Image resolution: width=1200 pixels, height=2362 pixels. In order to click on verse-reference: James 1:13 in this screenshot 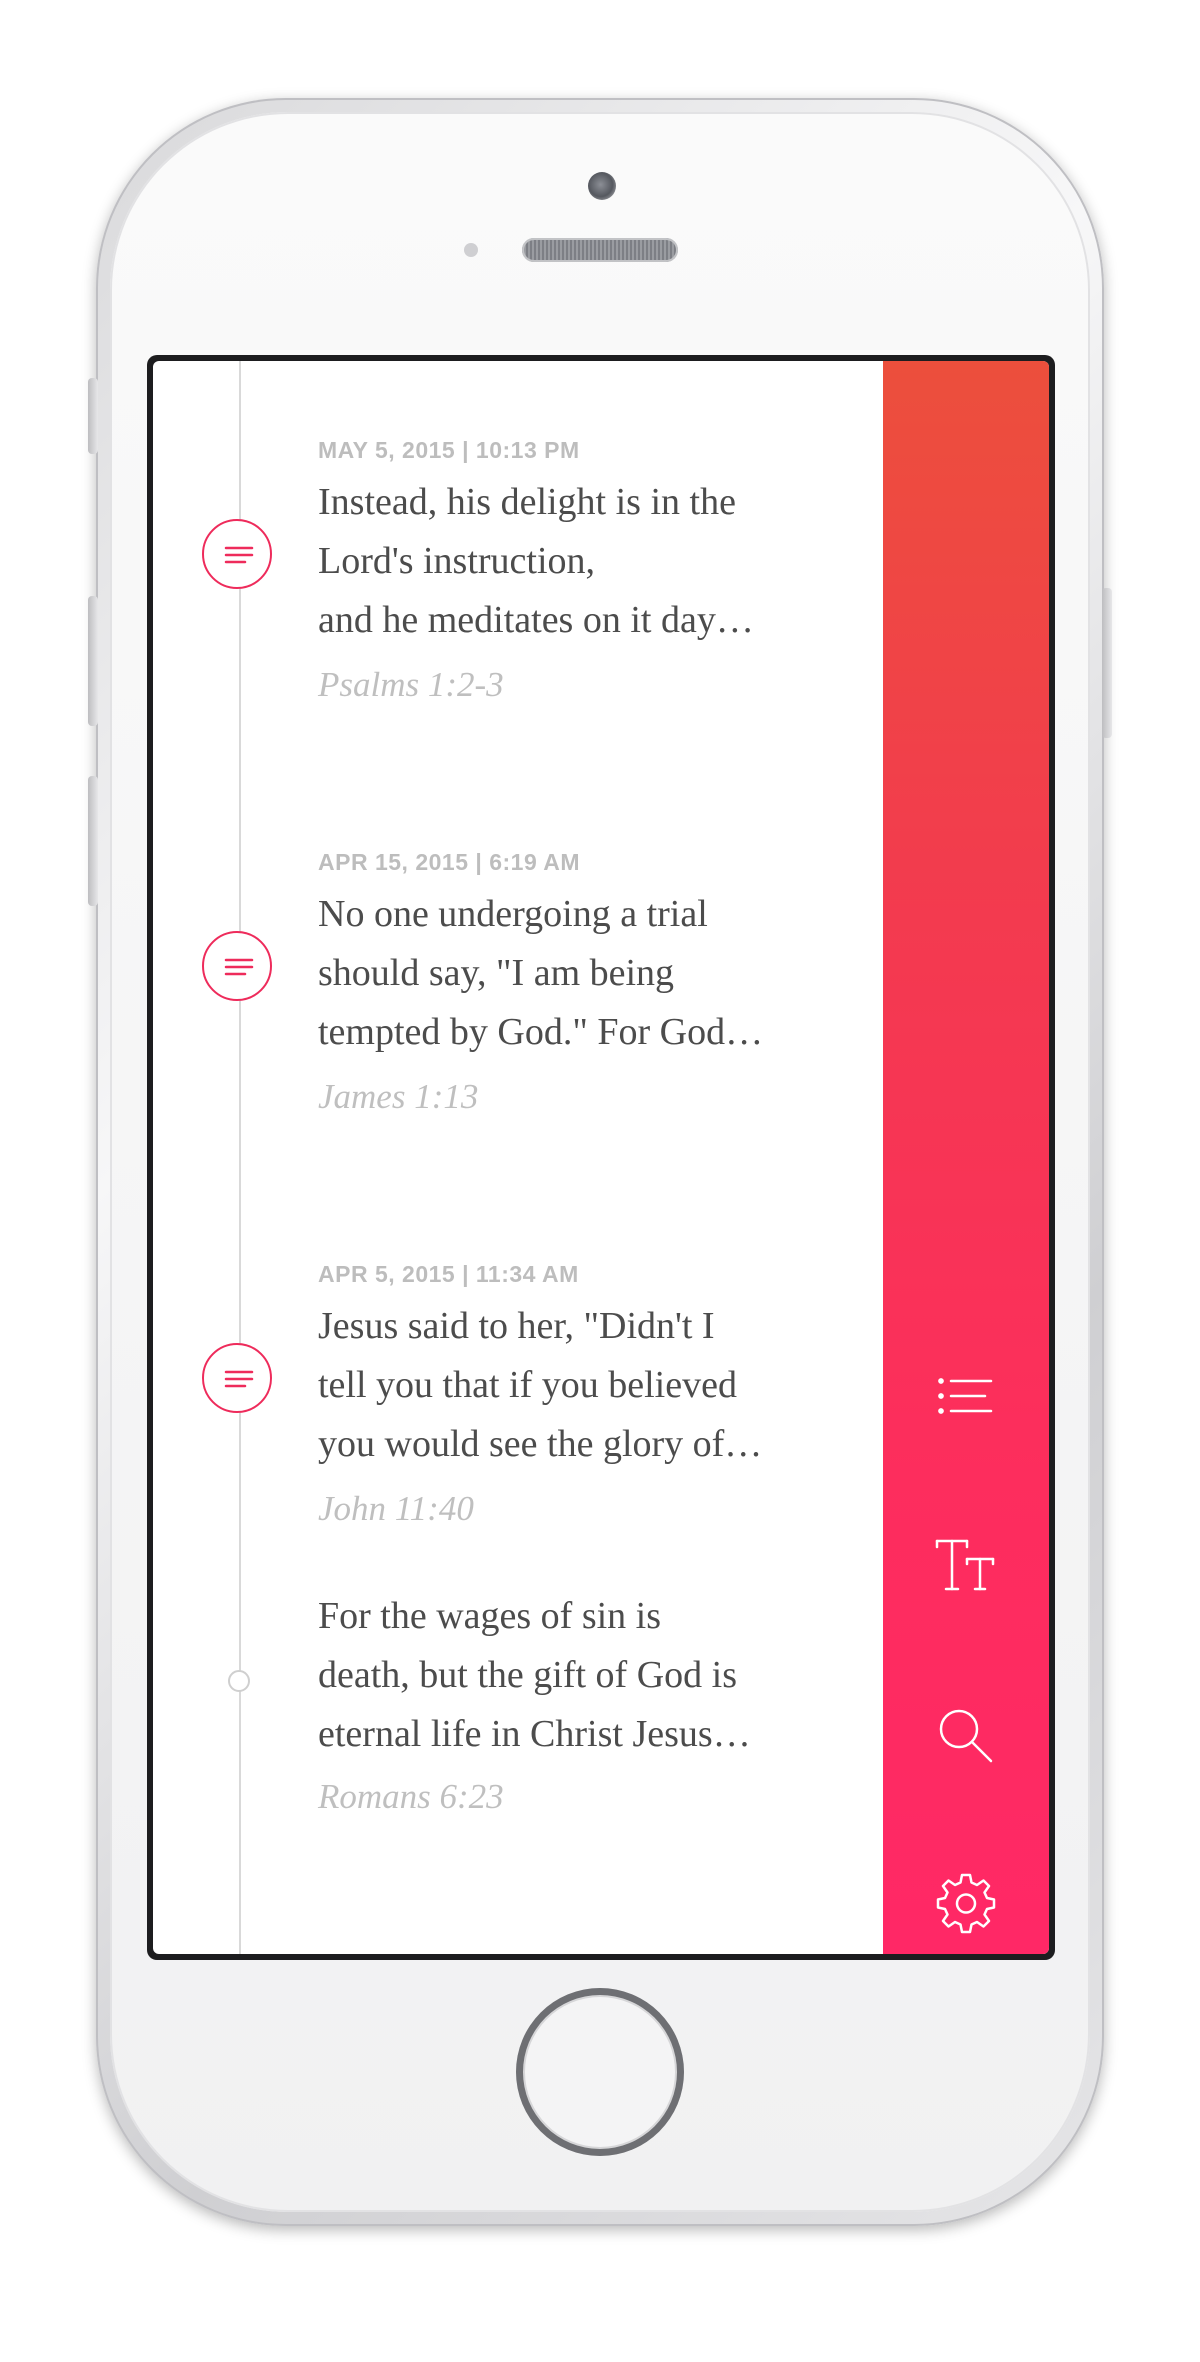, I will do `click(398, 1096)`.